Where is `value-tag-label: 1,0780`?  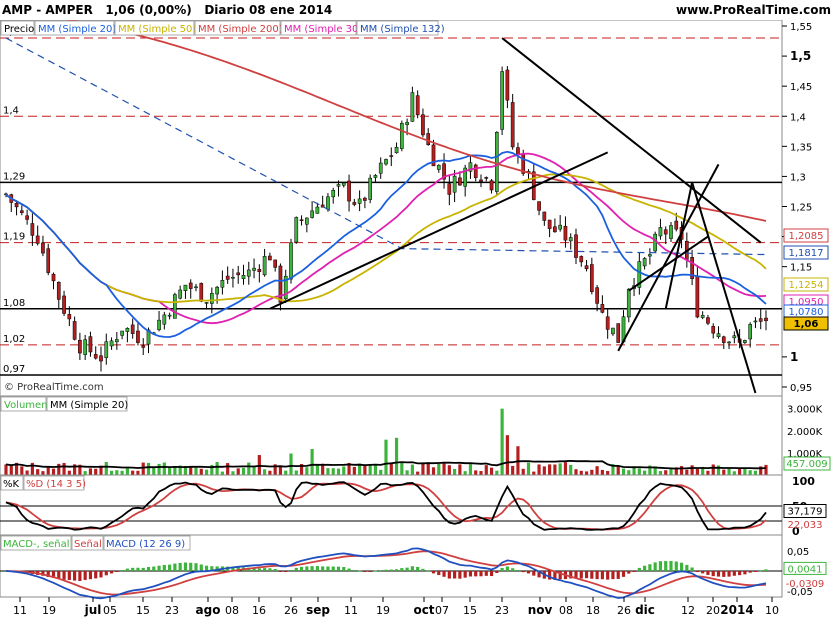 value-tag-label: 1,0780 is located at coordinates (806, 312).